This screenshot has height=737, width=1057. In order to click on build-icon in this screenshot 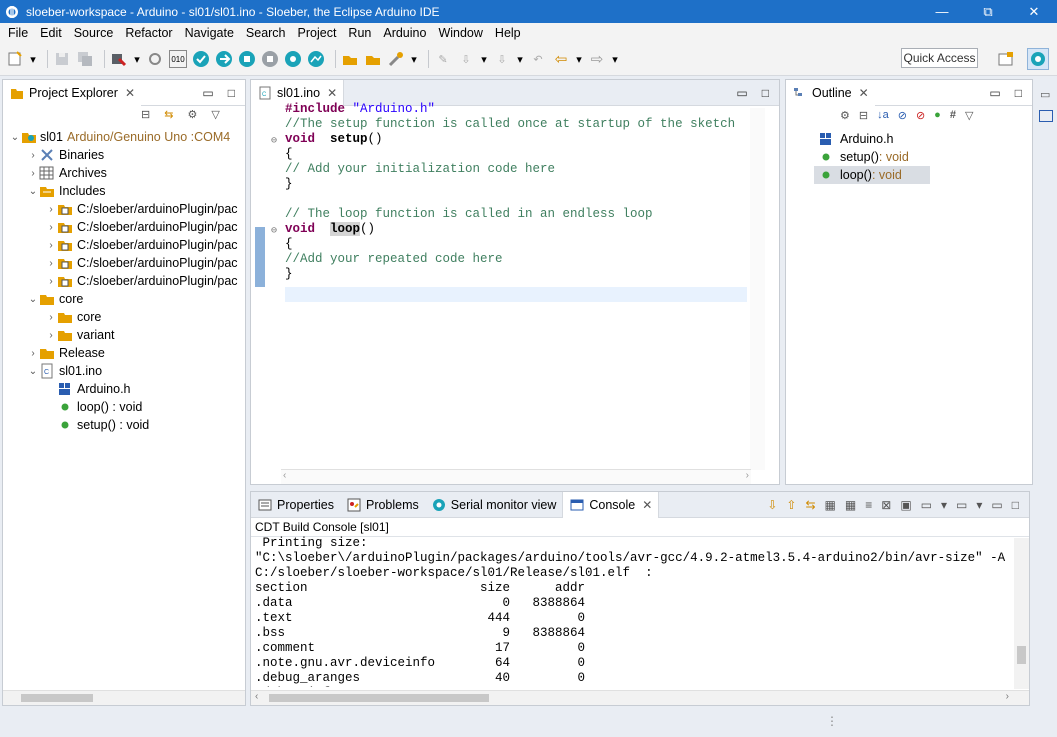, I will do `click(119, 59)`.